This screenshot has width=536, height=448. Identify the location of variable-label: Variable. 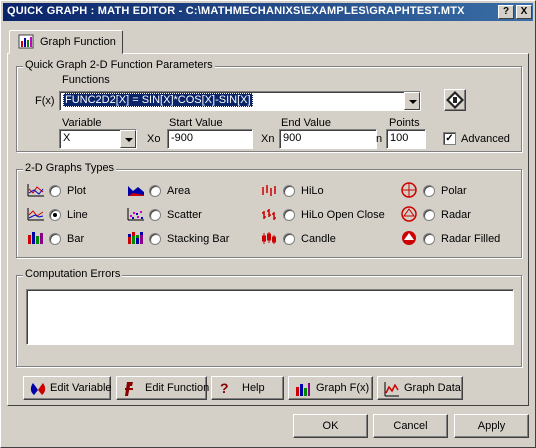
(82, 123).